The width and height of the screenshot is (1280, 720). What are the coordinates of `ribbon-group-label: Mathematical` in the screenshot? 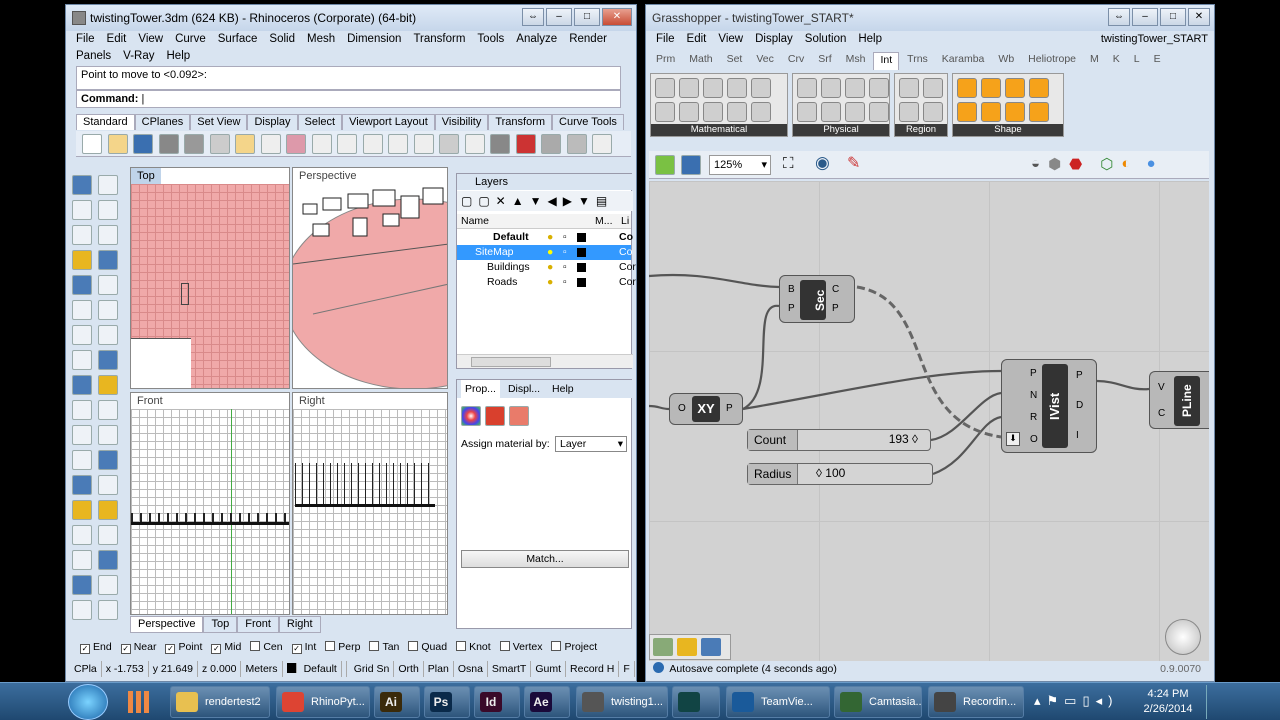 It's located at (719, 130).